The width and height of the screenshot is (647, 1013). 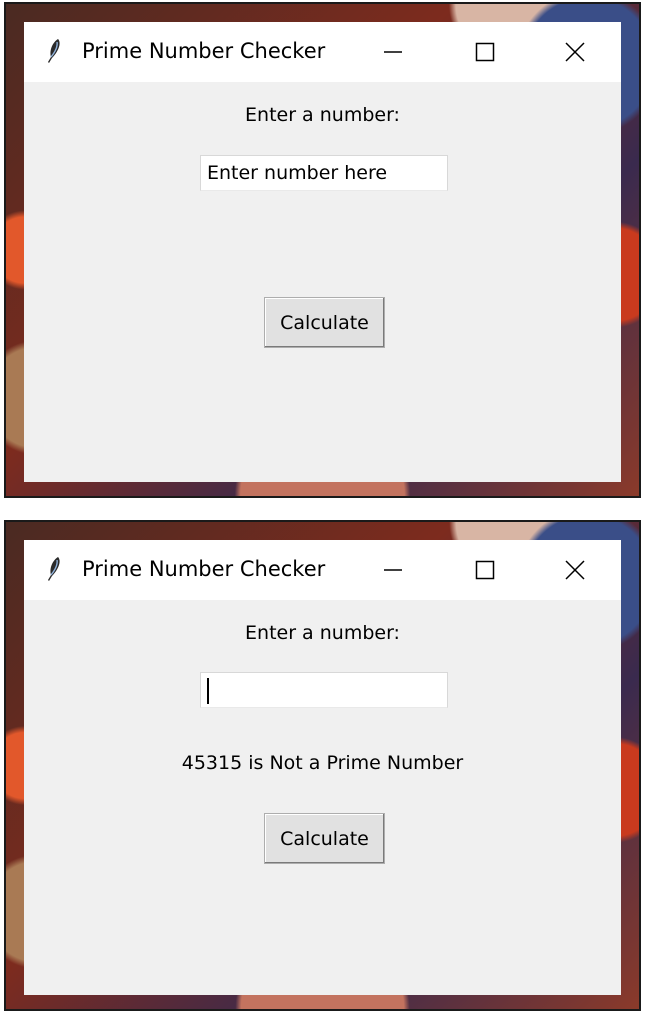 I want to click on number-input, so click(x=324, y=690).